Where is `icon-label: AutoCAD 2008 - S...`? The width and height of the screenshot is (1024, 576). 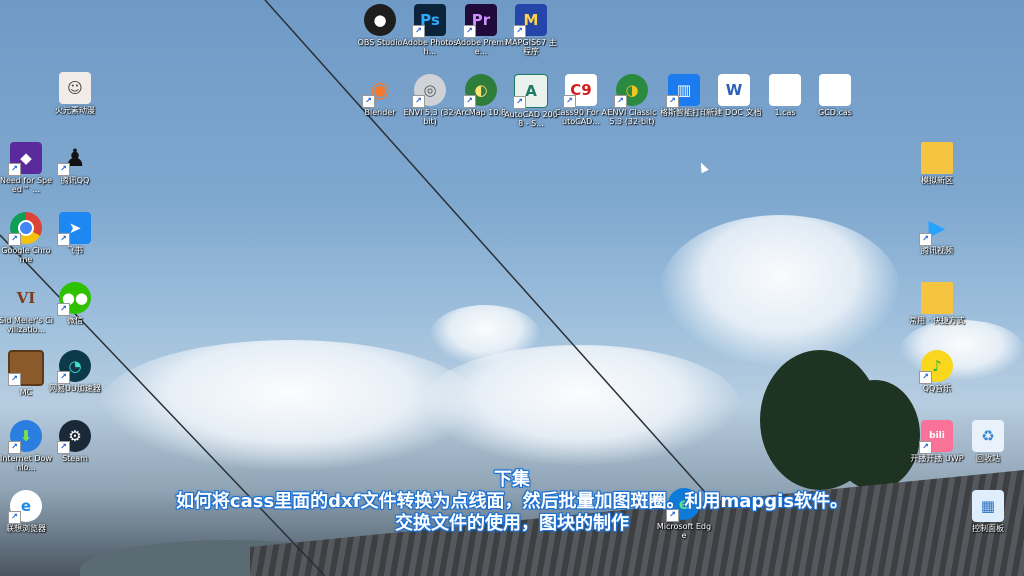 icon-label: AutoCAD 2008 - S... is located at coordinates (531, 119).